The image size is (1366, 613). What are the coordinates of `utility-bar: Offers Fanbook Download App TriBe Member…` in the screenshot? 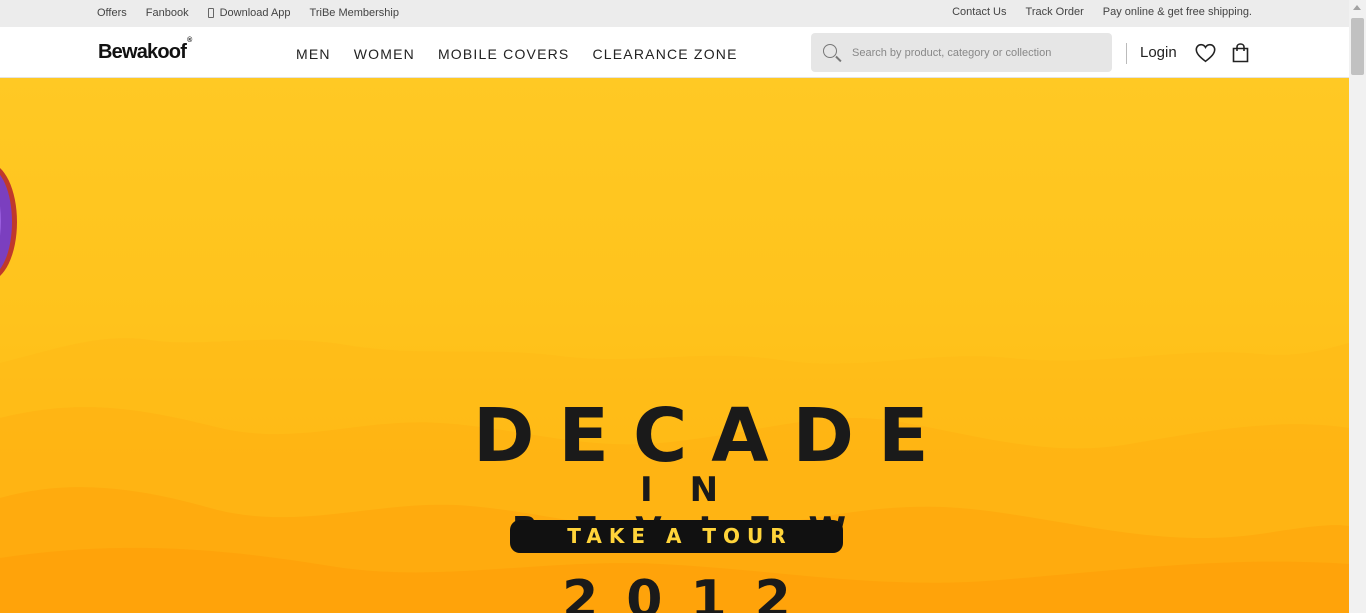 It's located at (674, 13).